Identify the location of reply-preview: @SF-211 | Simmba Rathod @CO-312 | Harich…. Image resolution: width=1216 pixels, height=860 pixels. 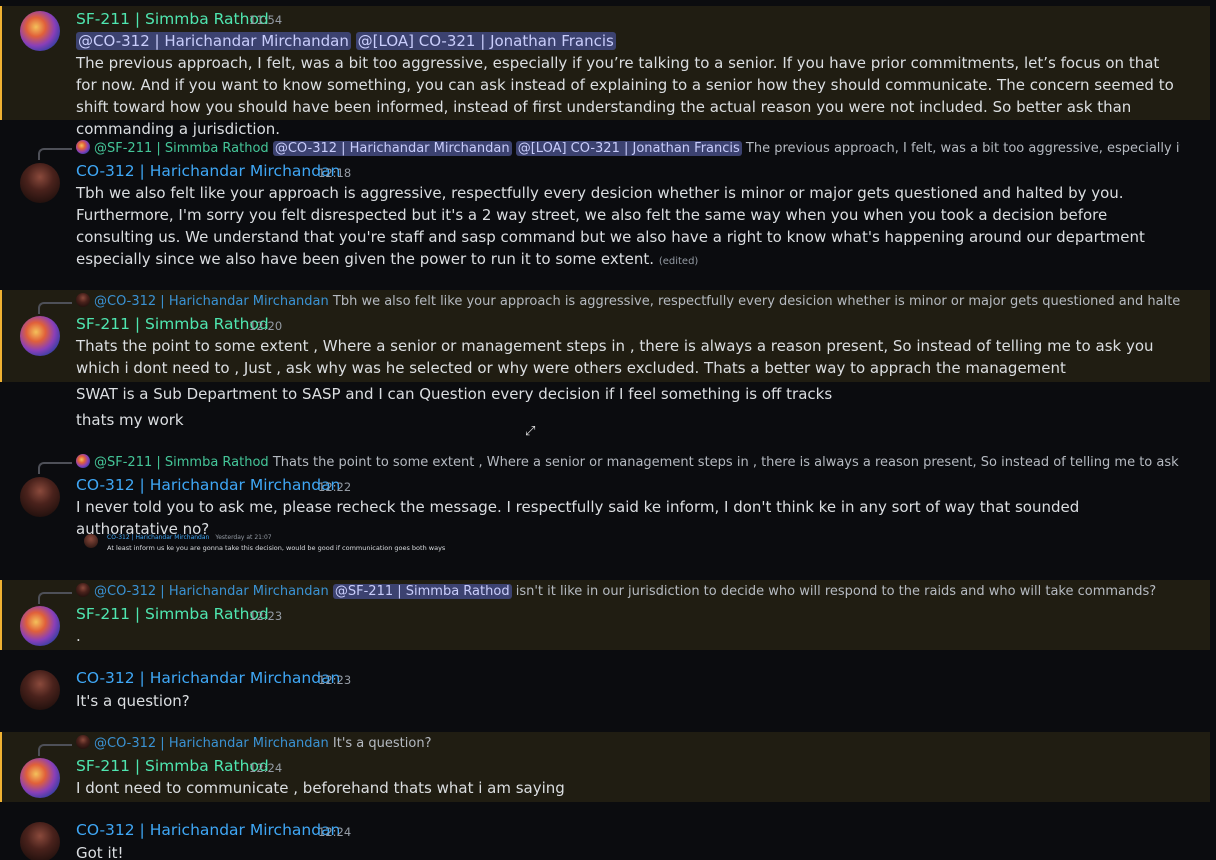
(628, 148).